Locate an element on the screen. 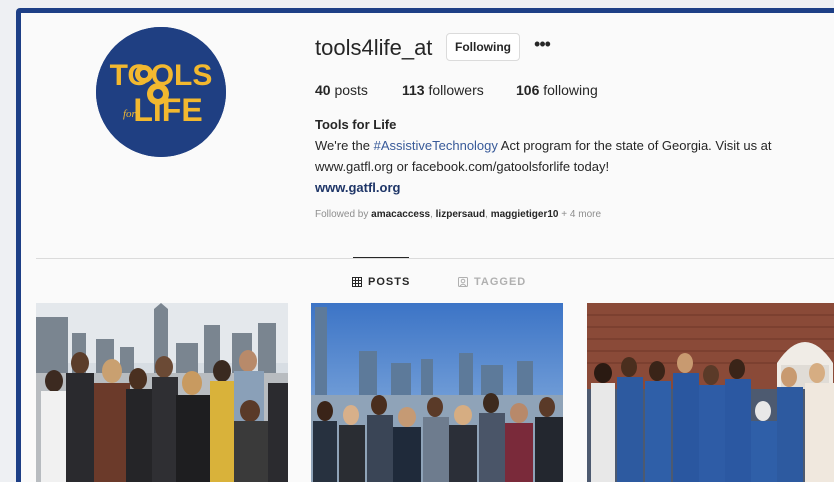 This screenshot has width=834, height=482. grid-icon is located at coordinates (357, 282).